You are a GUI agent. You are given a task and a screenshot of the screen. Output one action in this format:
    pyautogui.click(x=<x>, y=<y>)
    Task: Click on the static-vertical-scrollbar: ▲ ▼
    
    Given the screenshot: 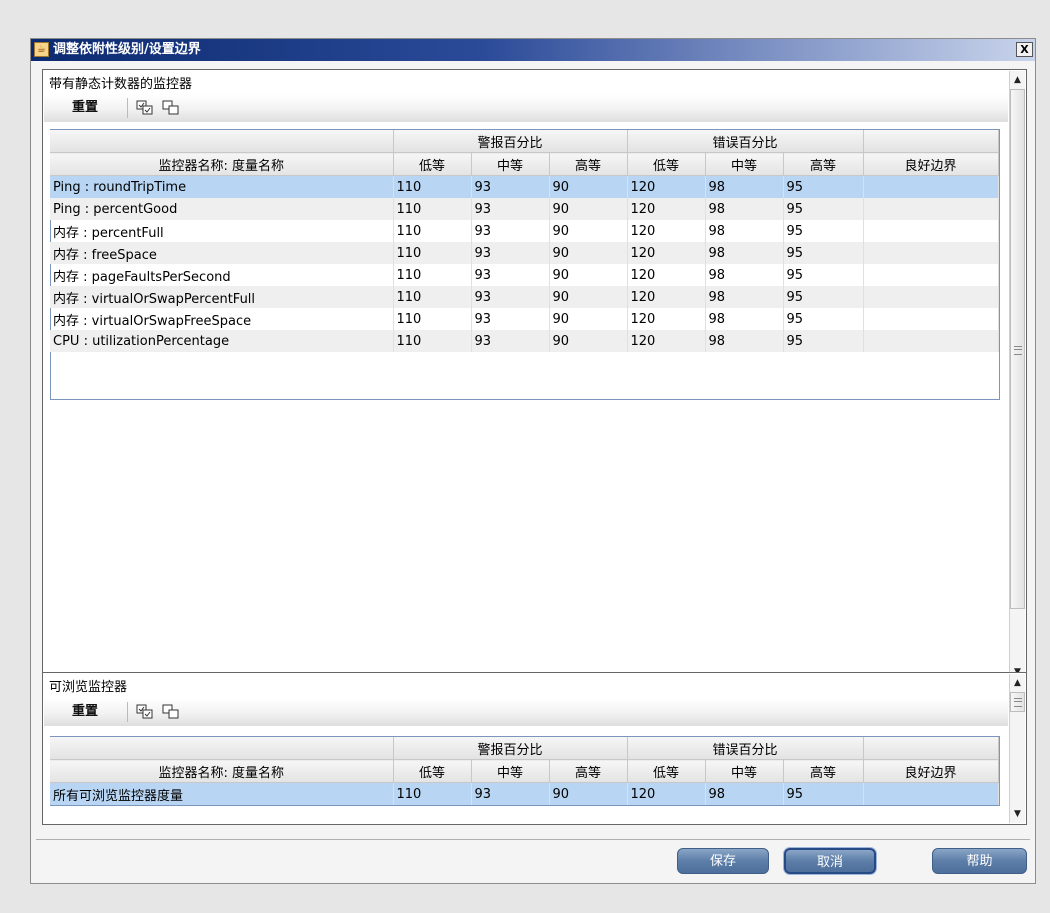 What is the action you would take?
    pyautogui.click(x=1017, y=375)
    